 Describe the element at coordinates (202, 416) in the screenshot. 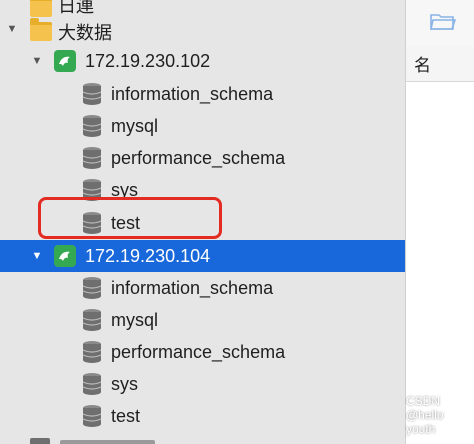

I see `tree-item-database: test` at that location.